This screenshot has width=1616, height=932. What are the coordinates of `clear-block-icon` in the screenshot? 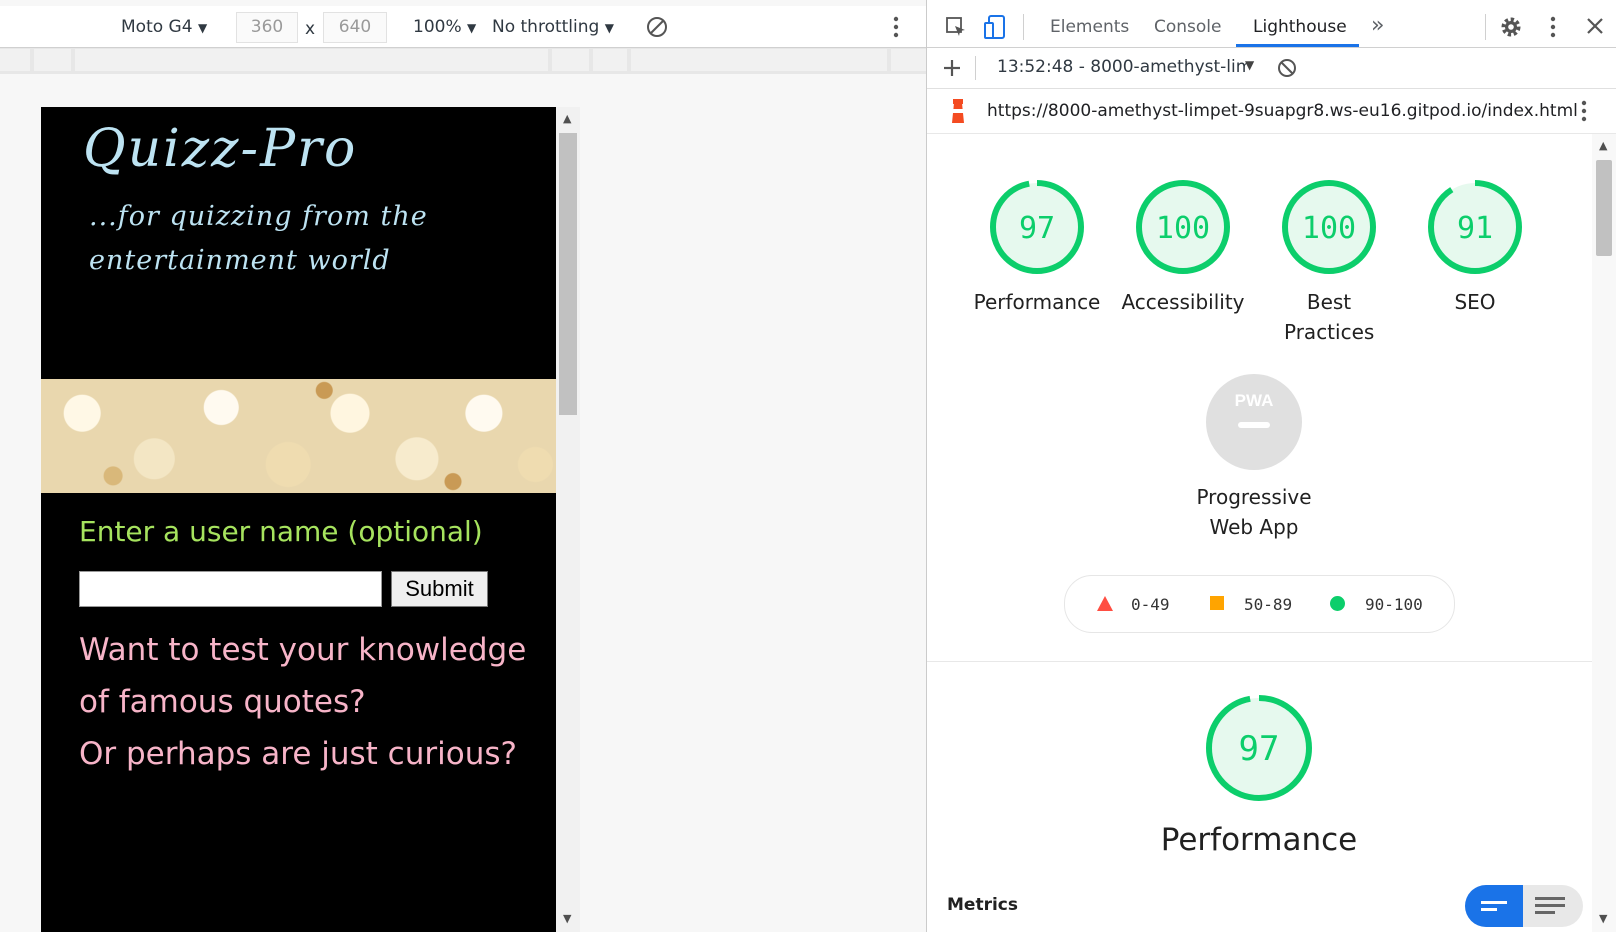 It's located at (1287, 68).